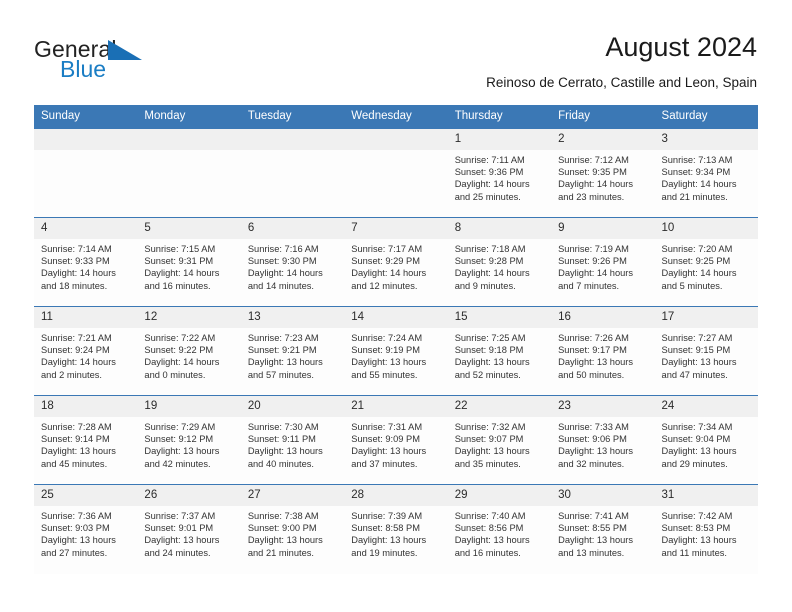  I want to click on daylight-text-line2: and 13 minutes., so click(591, 552).